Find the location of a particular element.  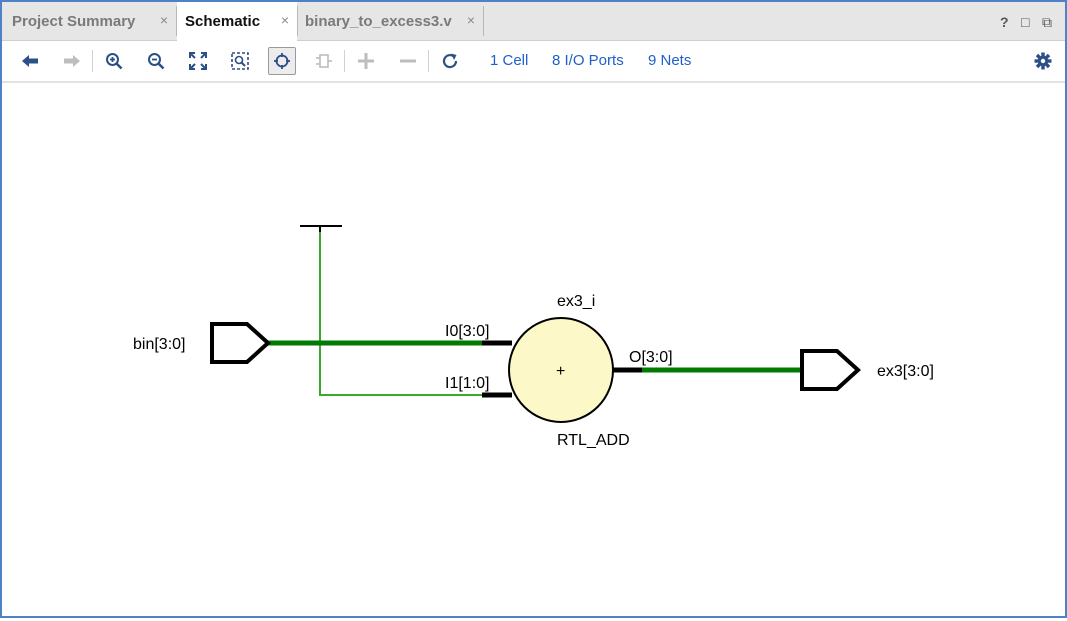

cells-count-link: 1 Cell is located at coordinates (509, 60).